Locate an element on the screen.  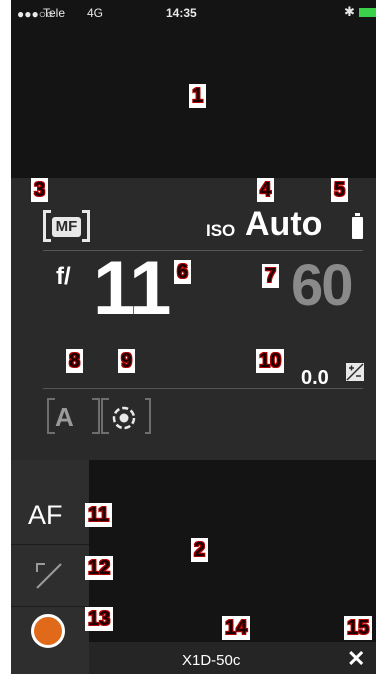
badge-14: 14 is located at coordinates (236, 628).